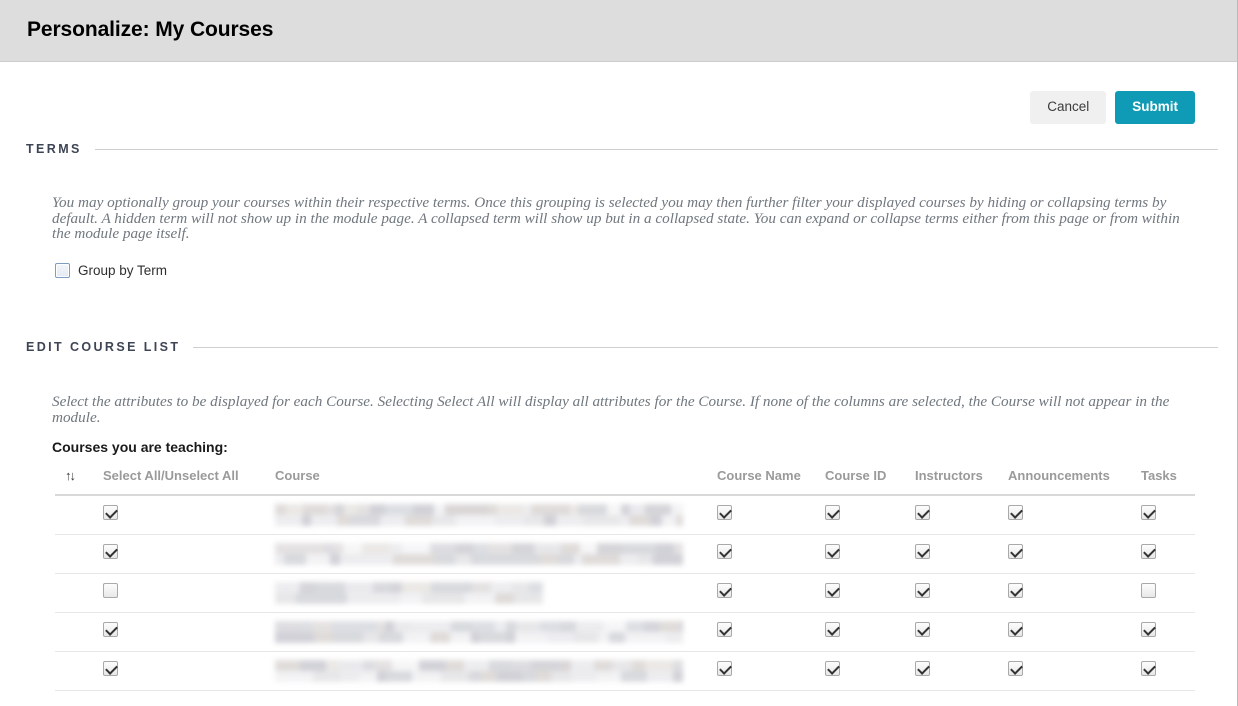 The width and height of the screenshot is (1238, 706). I want to click on courses-teaching-label: Courses you are teaching:, so click(140, 447).